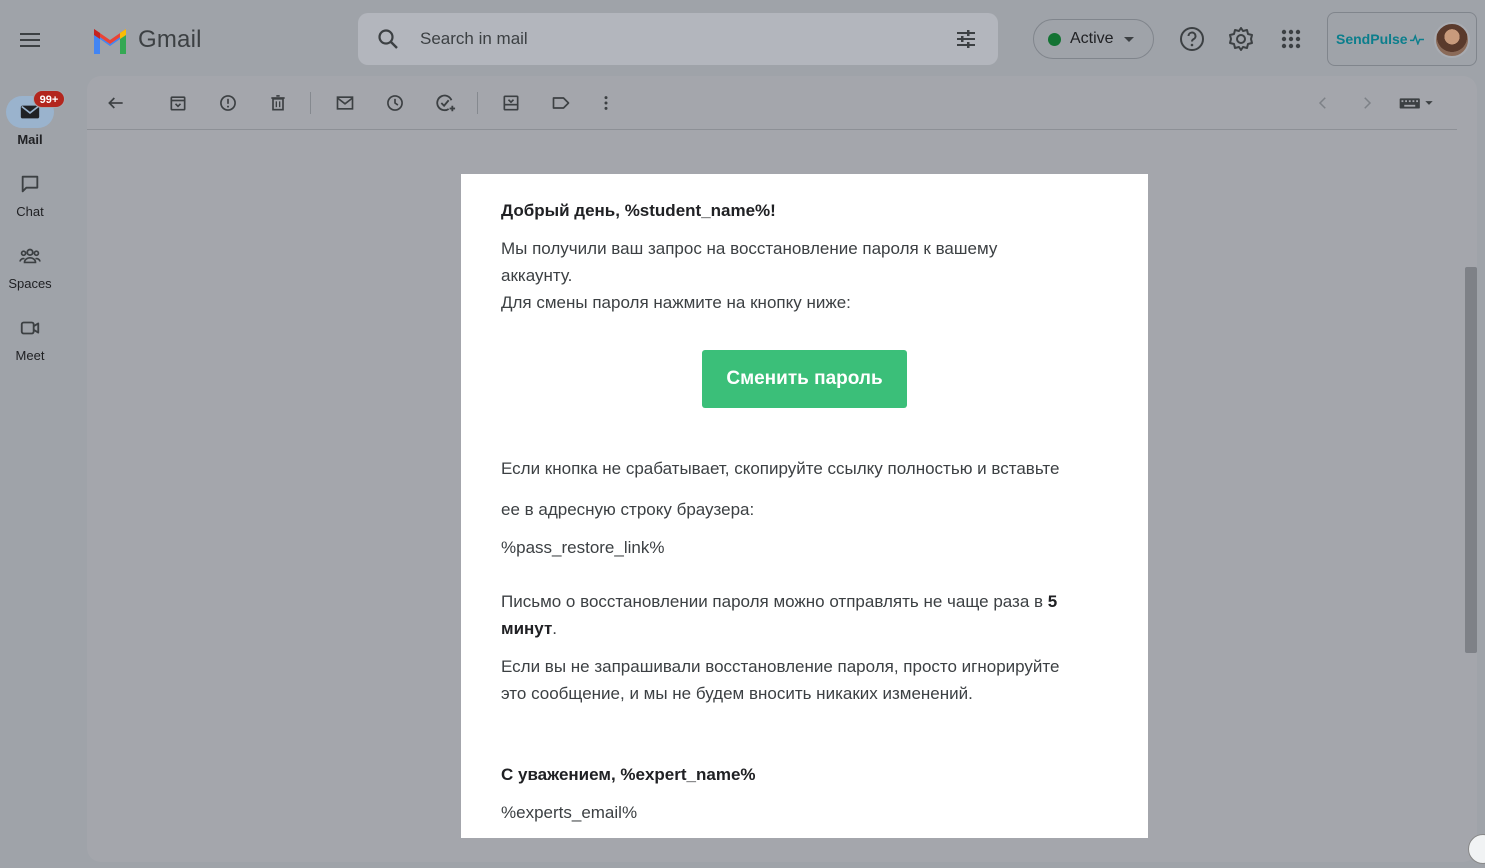 The image size is (1485, 868). I want to click on status-label: Active, so click(1092, 38).